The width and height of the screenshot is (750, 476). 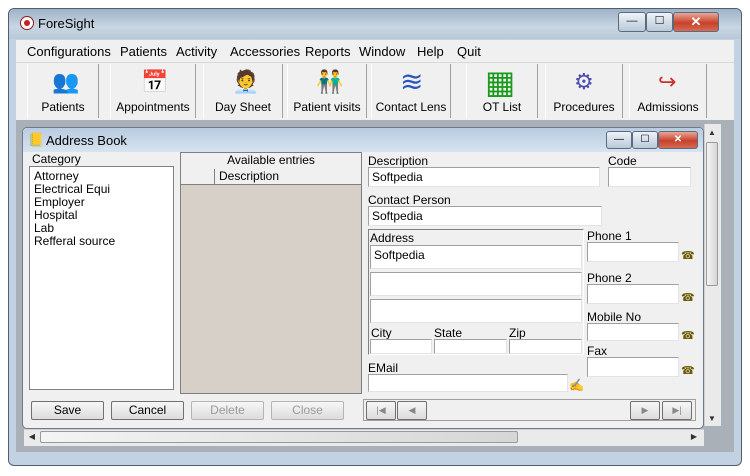 What do you see at coordinates (401, 346) in the screenshot?
I see `city-field` at bounding box center [401, 346].